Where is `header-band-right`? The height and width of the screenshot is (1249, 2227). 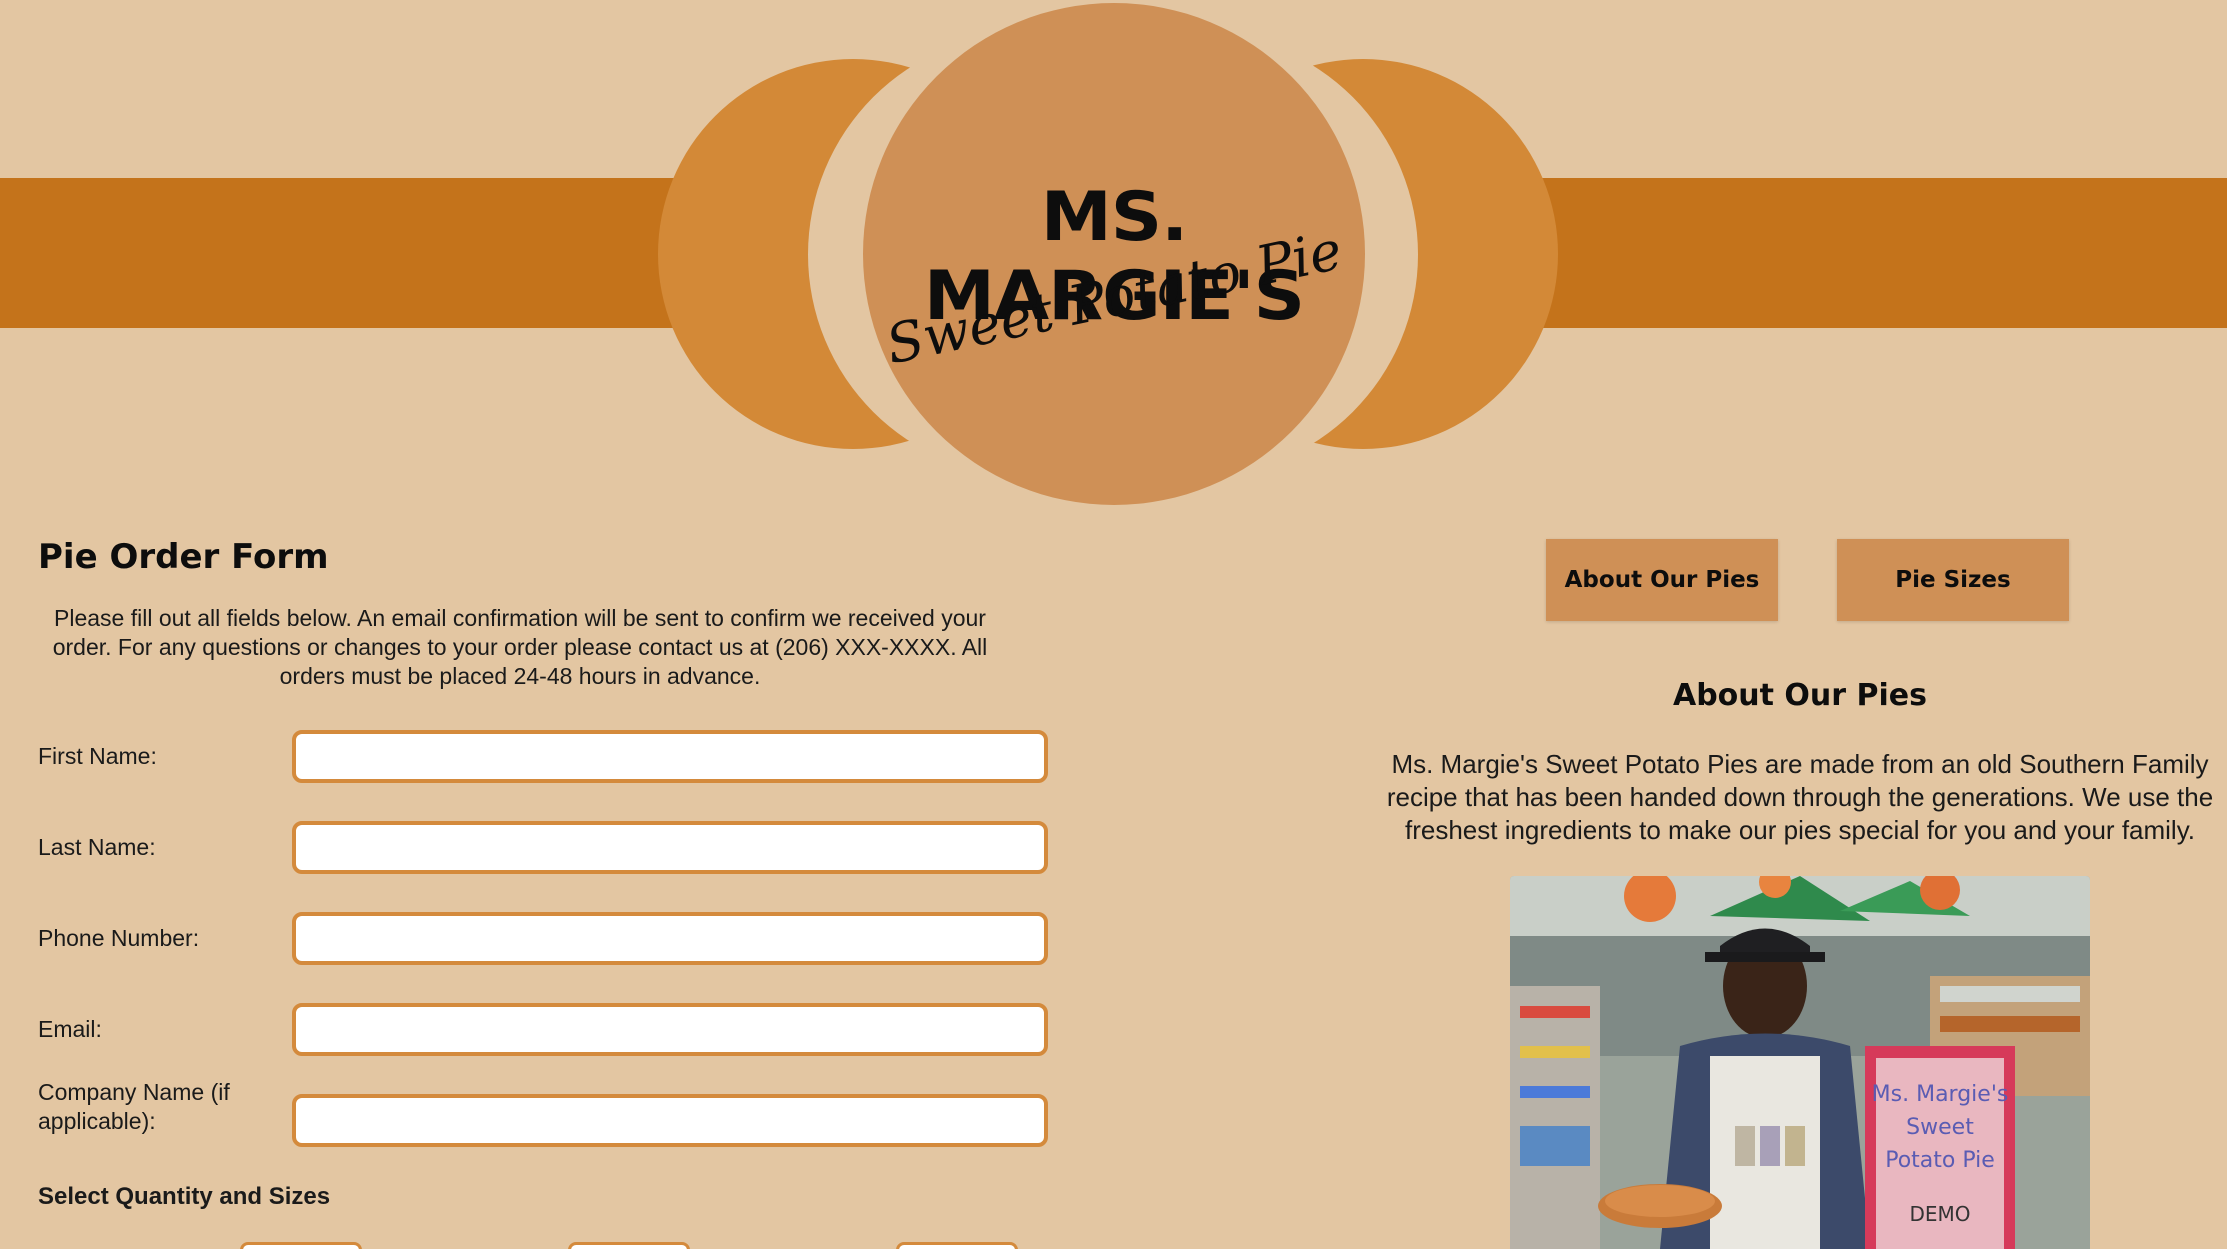 header-band-right is located at coordinates (1873, 253).